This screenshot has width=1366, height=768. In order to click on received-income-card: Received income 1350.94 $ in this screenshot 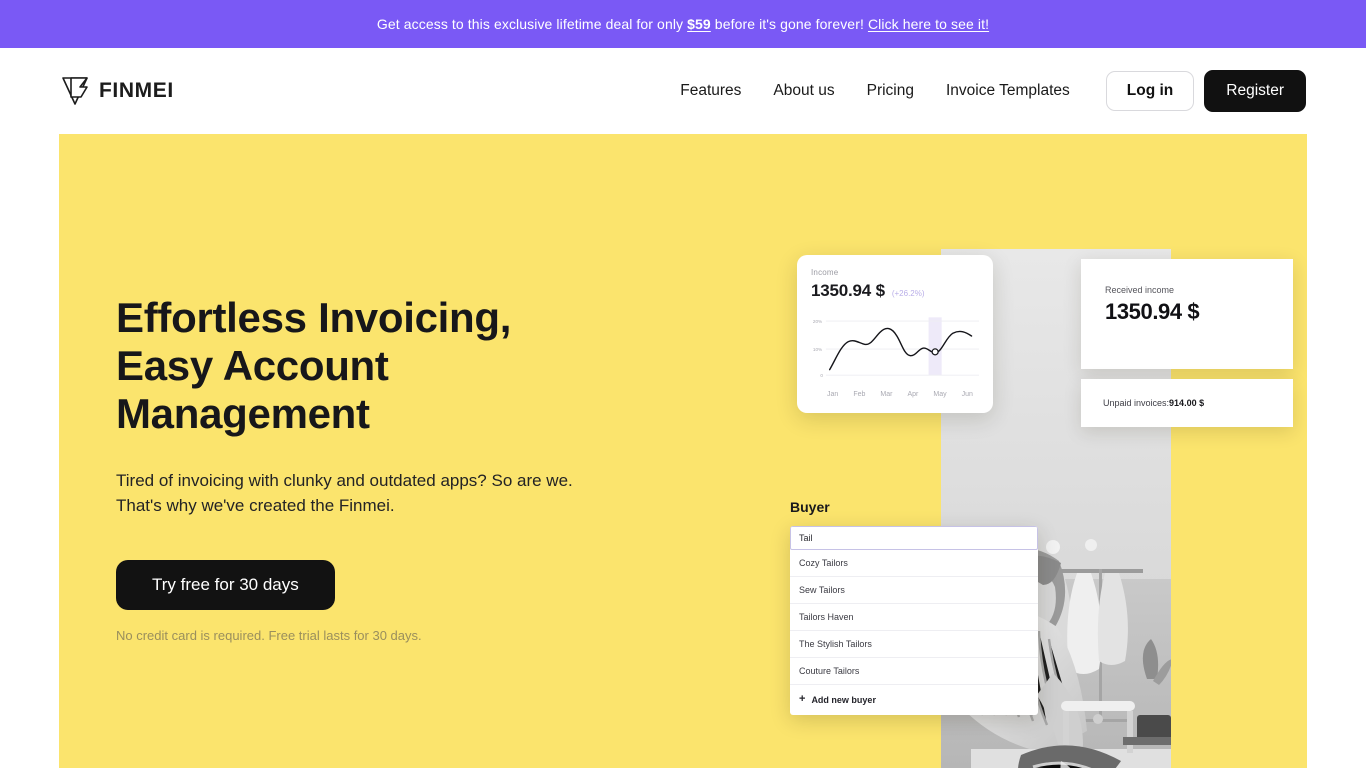, I will do `click(1187, 314)`.